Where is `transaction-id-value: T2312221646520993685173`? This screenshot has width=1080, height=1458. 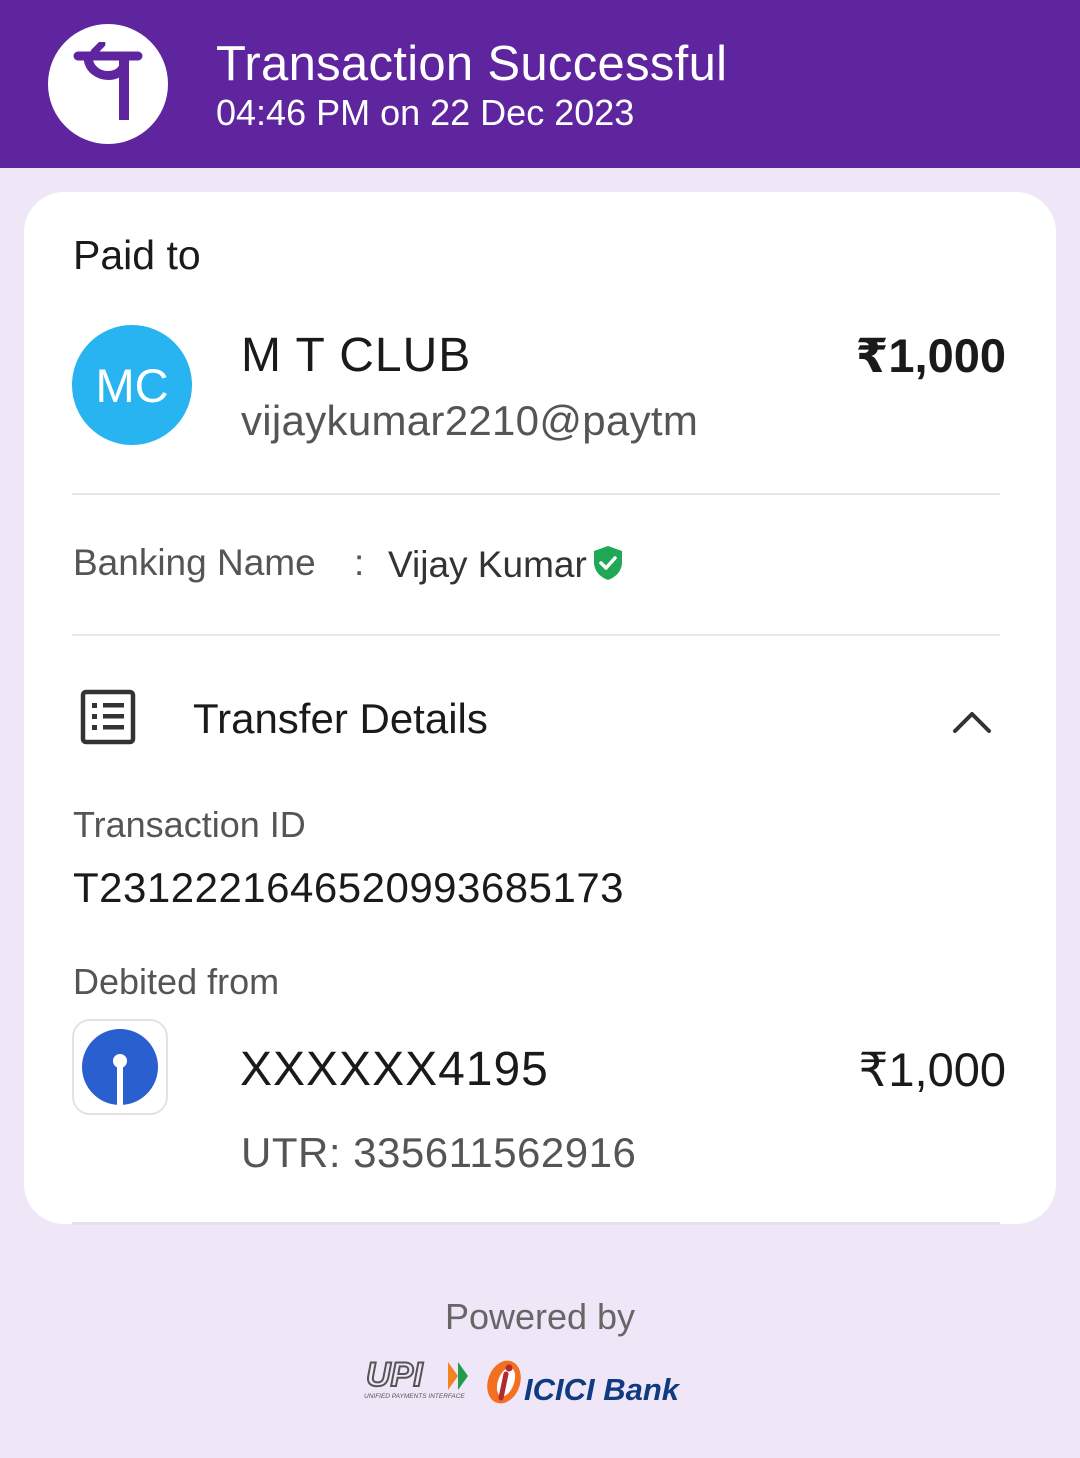
transaction-id-value: T2312221646520993685173 is located at coordinates (348, 888).